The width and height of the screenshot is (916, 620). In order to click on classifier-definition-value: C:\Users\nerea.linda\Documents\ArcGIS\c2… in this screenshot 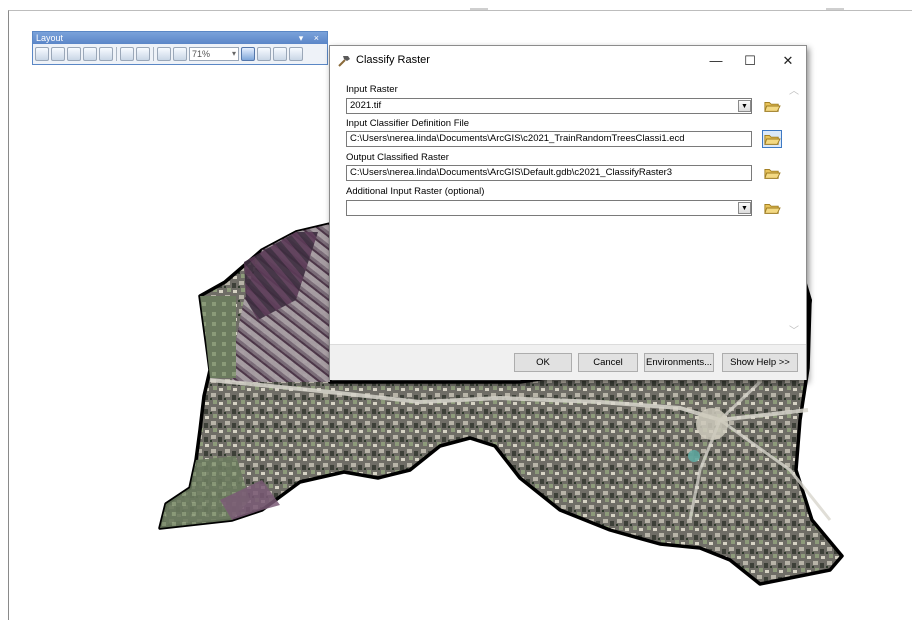, I will do `click(517, 138)`.